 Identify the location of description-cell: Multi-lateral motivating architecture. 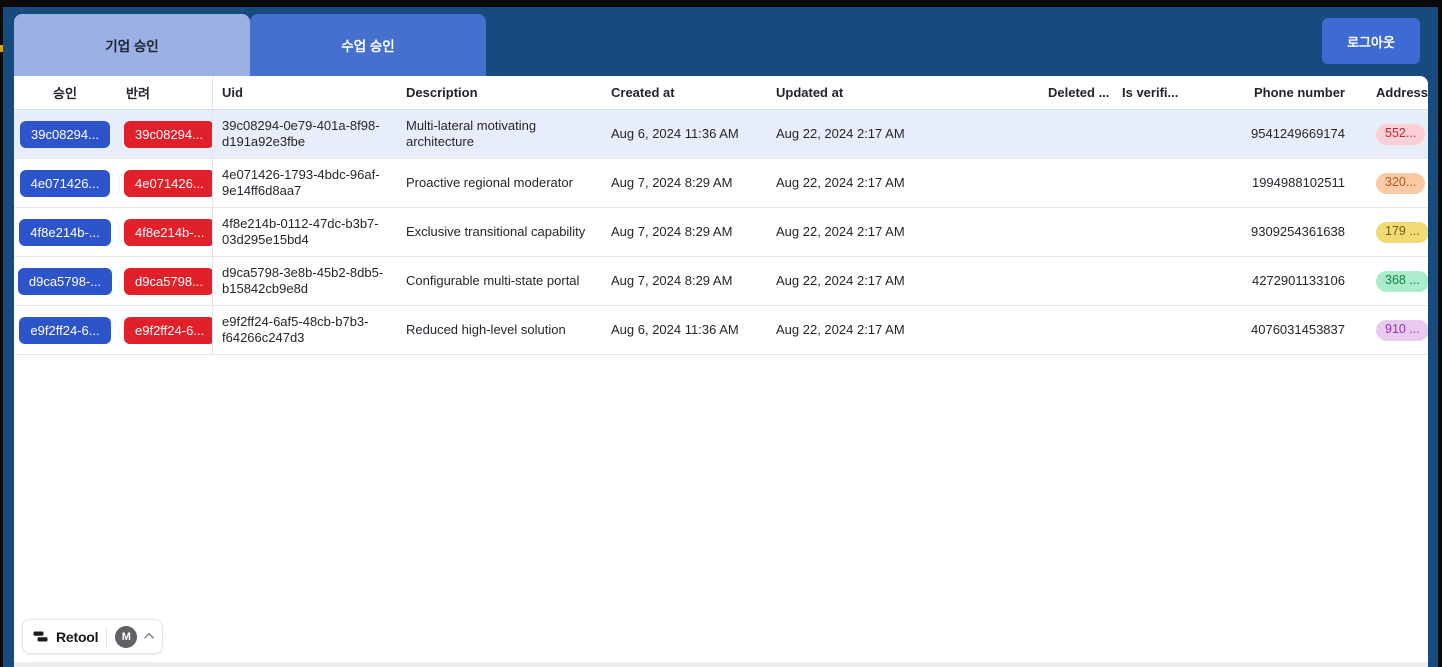
(471, 133).